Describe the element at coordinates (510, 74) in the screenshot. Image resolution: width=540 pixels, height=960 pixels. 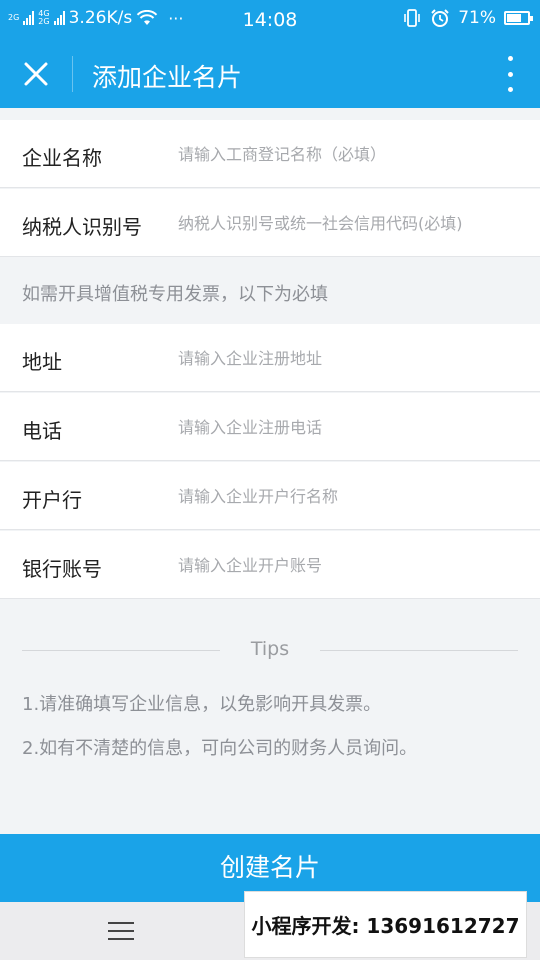
I see `more-icon` at that location.